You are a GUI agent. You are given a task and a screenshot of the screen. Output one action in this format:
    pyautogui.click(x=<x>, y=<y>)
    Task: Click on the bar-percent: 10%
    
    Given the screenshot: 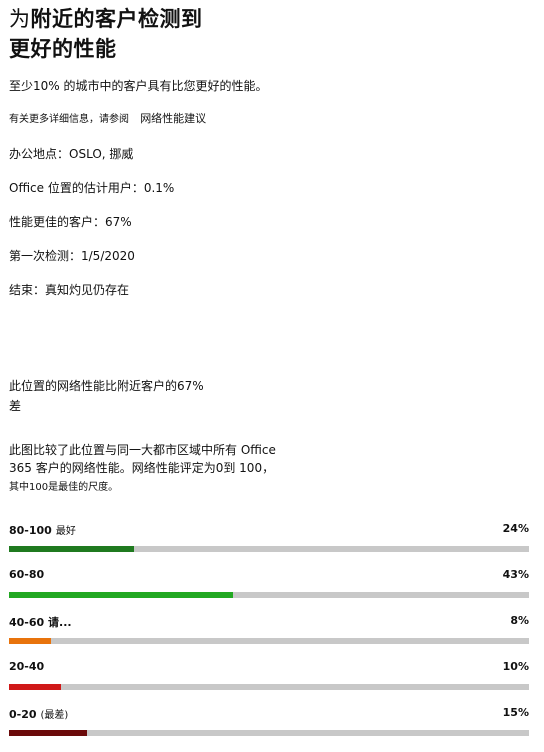 What is the action you would take?
    pyautogui.click(x=515, y=666)
    